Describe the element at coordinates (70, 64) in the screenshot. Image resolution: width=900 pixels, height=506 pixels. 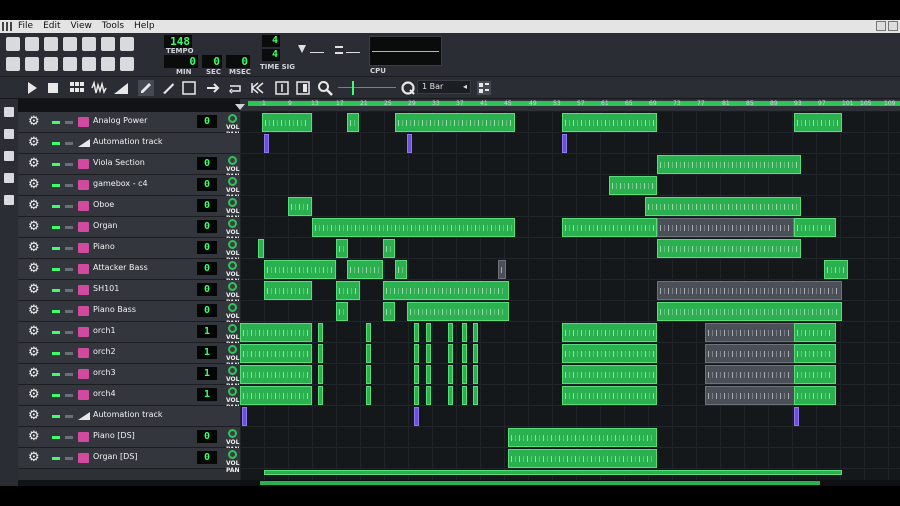
I see `automation-editor-icon` at that location.